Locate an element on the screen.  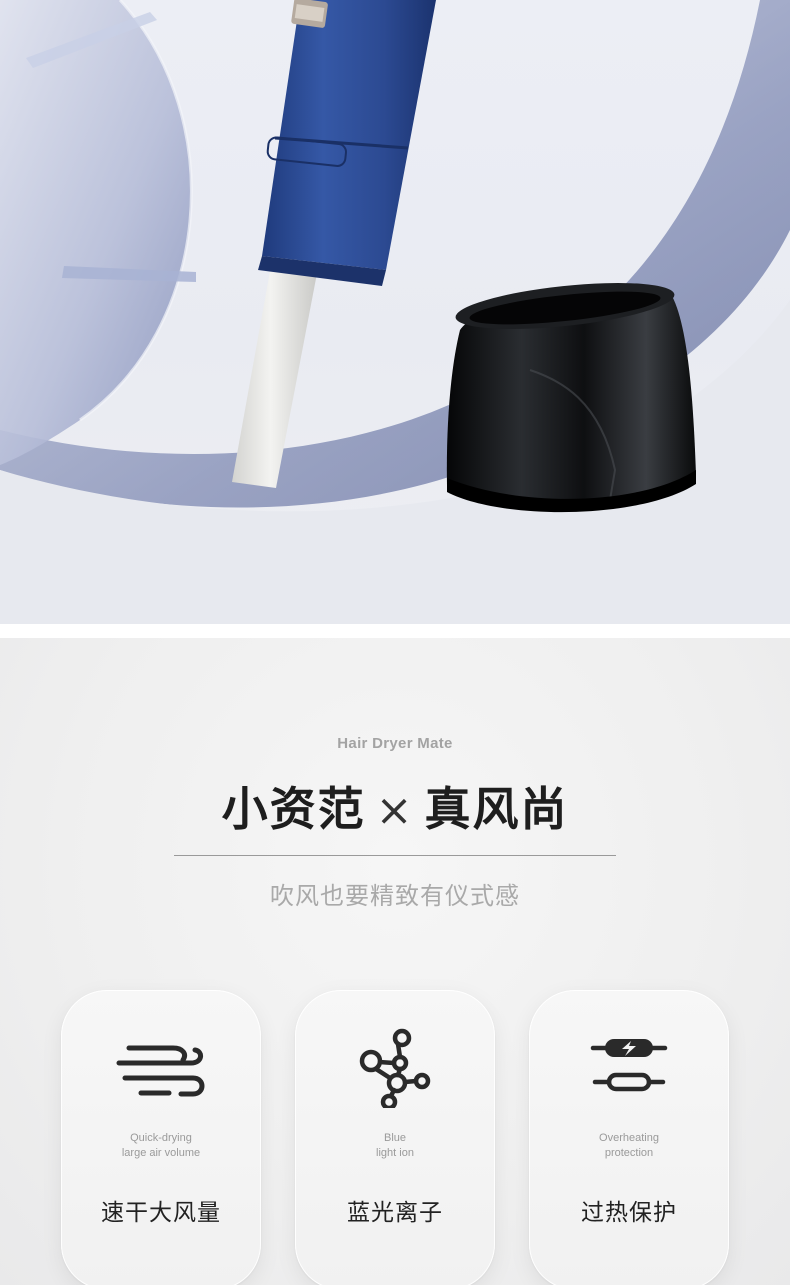
feature-cn-label: 速干大风量 is located at coordinates (161, 1213).